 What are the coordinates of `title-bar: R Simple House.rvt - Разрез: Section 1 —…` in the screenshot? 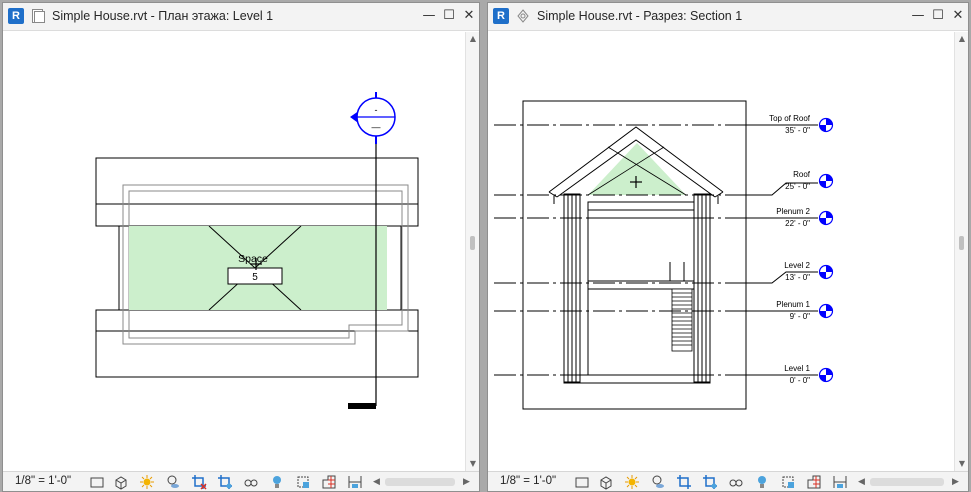 It's located at (728, 17).